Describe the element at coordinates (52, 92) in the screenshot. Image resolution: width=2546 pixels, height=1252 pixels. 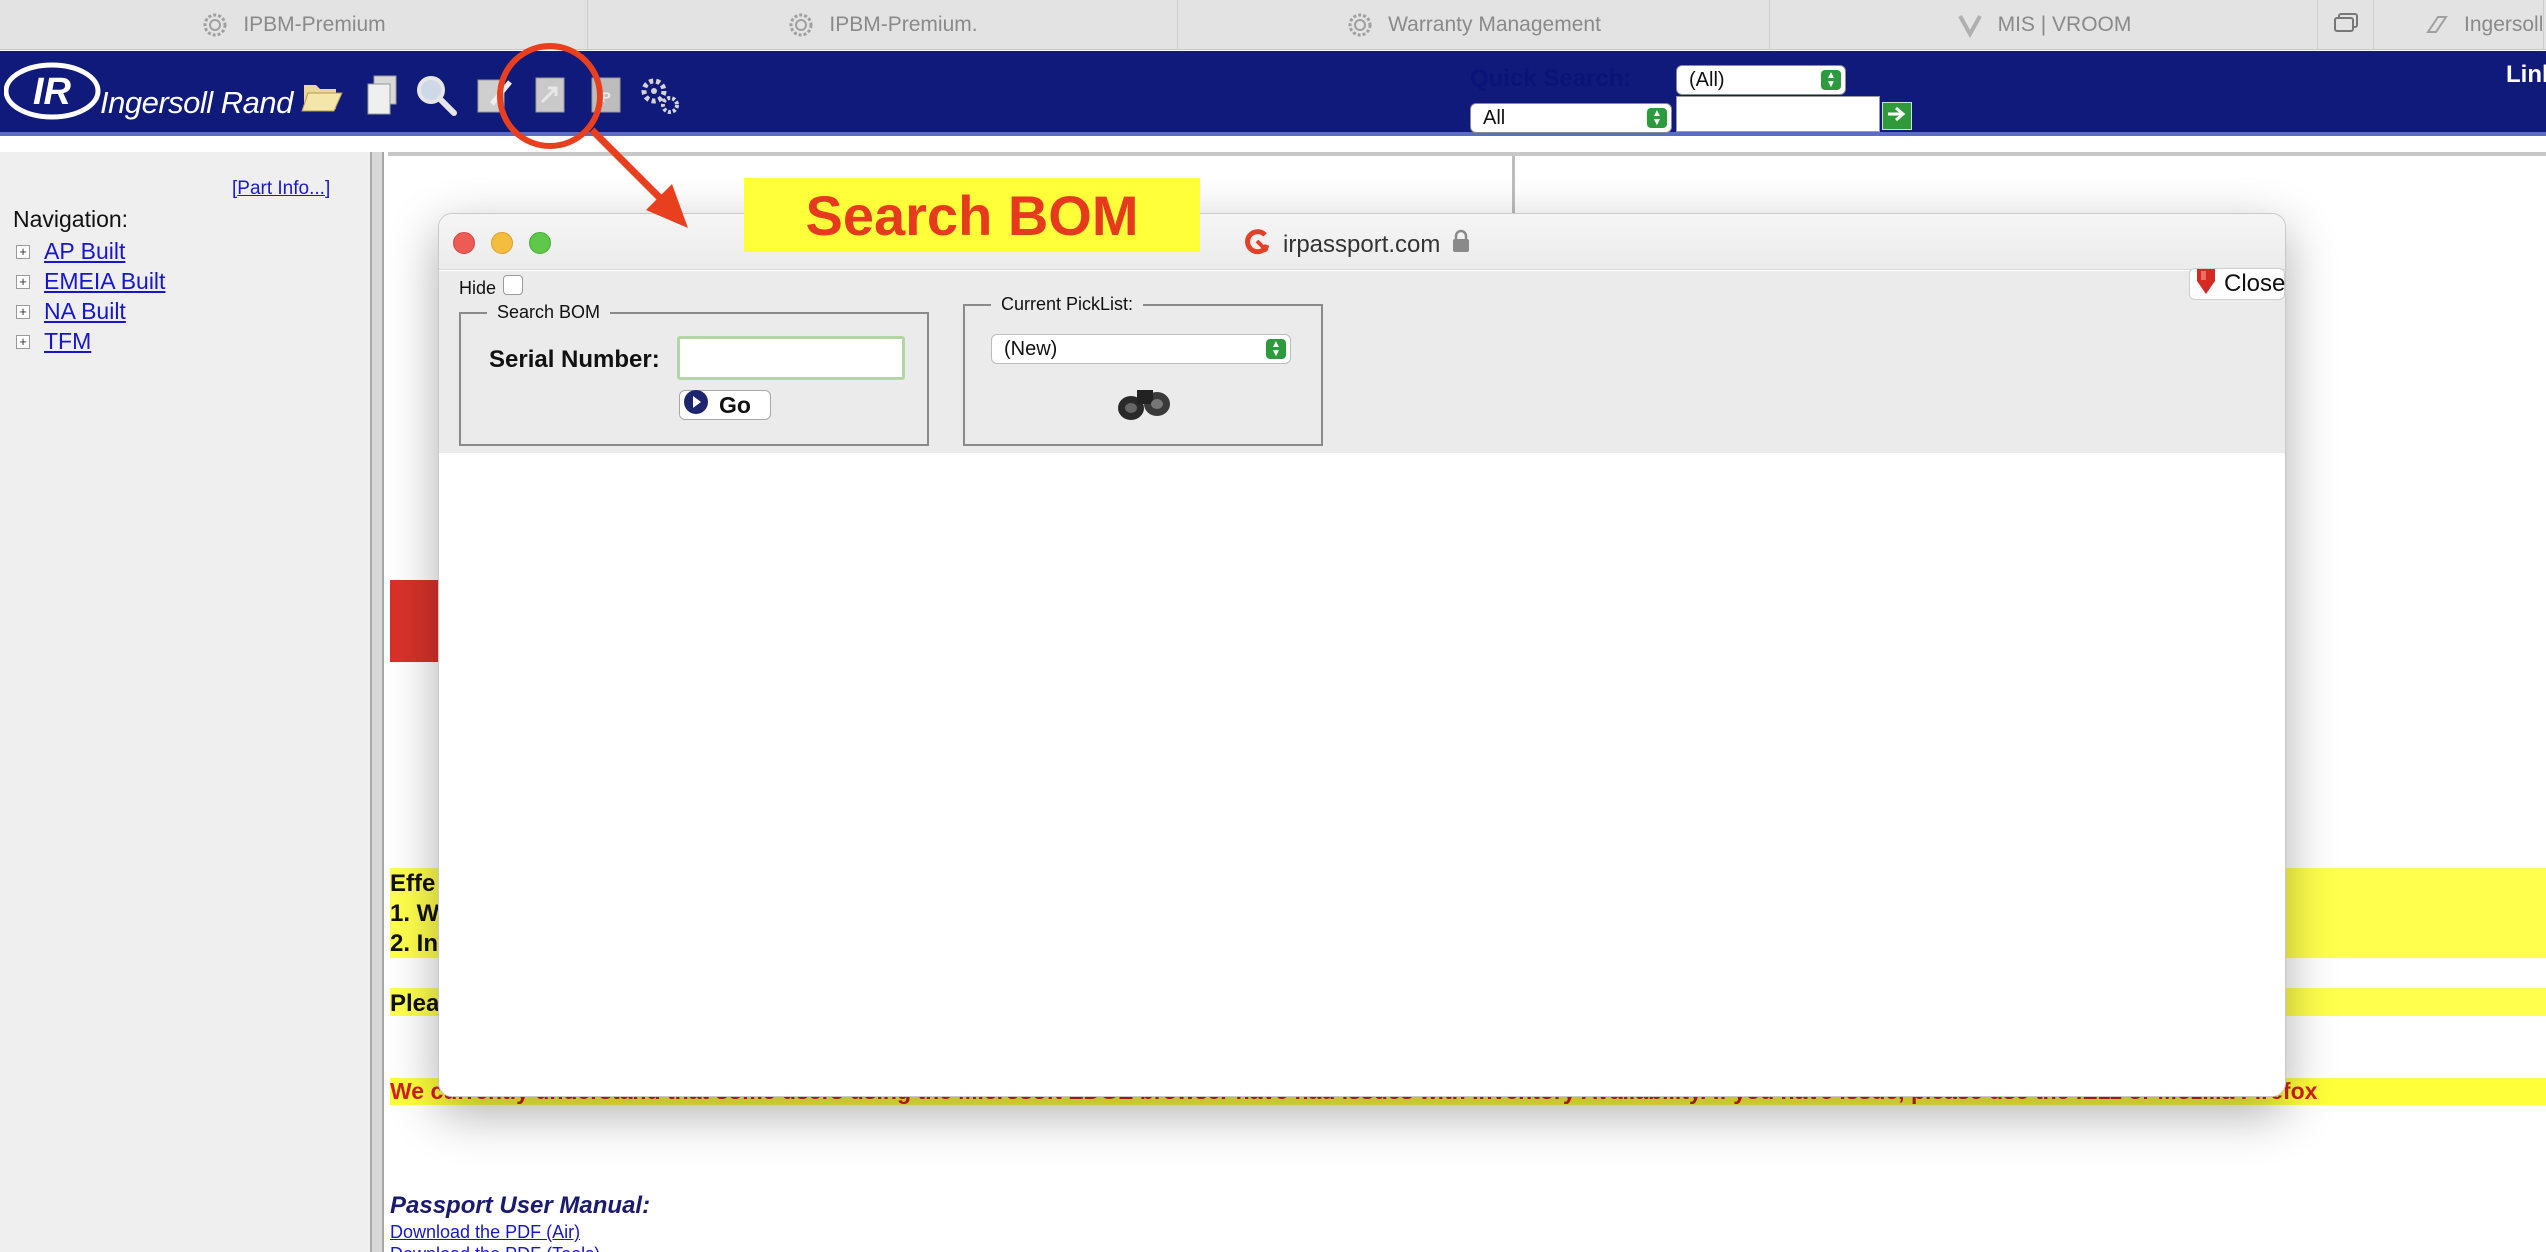
I see `logo-mark: IR` at that location.